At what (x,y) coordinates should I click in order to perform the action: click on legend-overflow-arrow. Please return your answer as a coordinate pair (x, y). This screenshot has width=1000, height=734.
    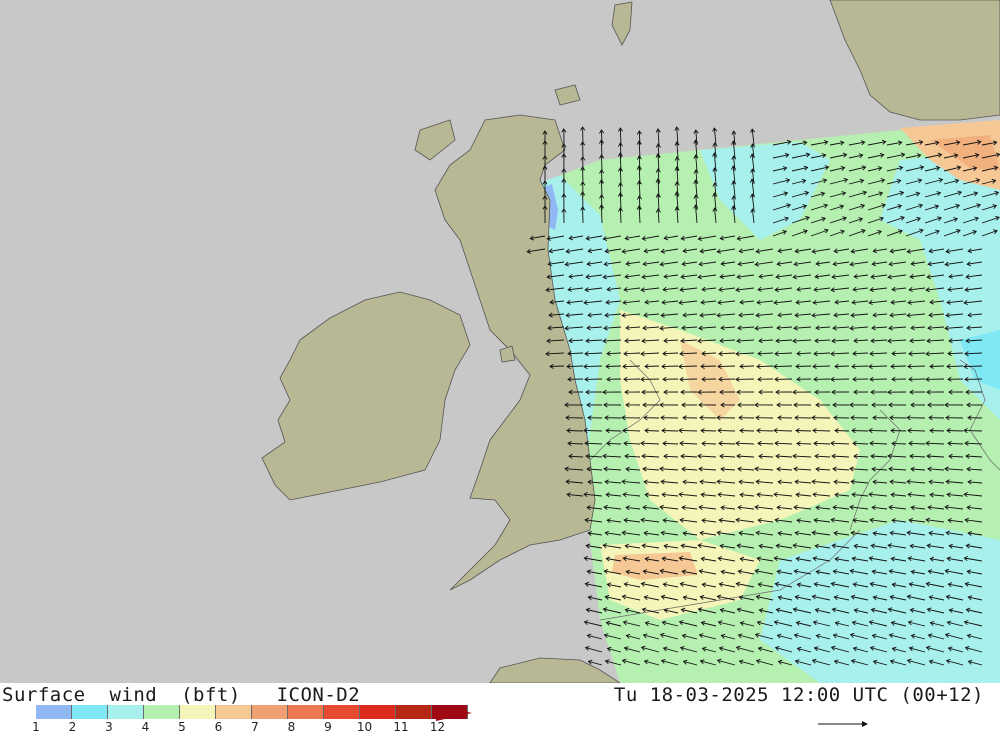
    Looking at the image, I should click on (456, 713).